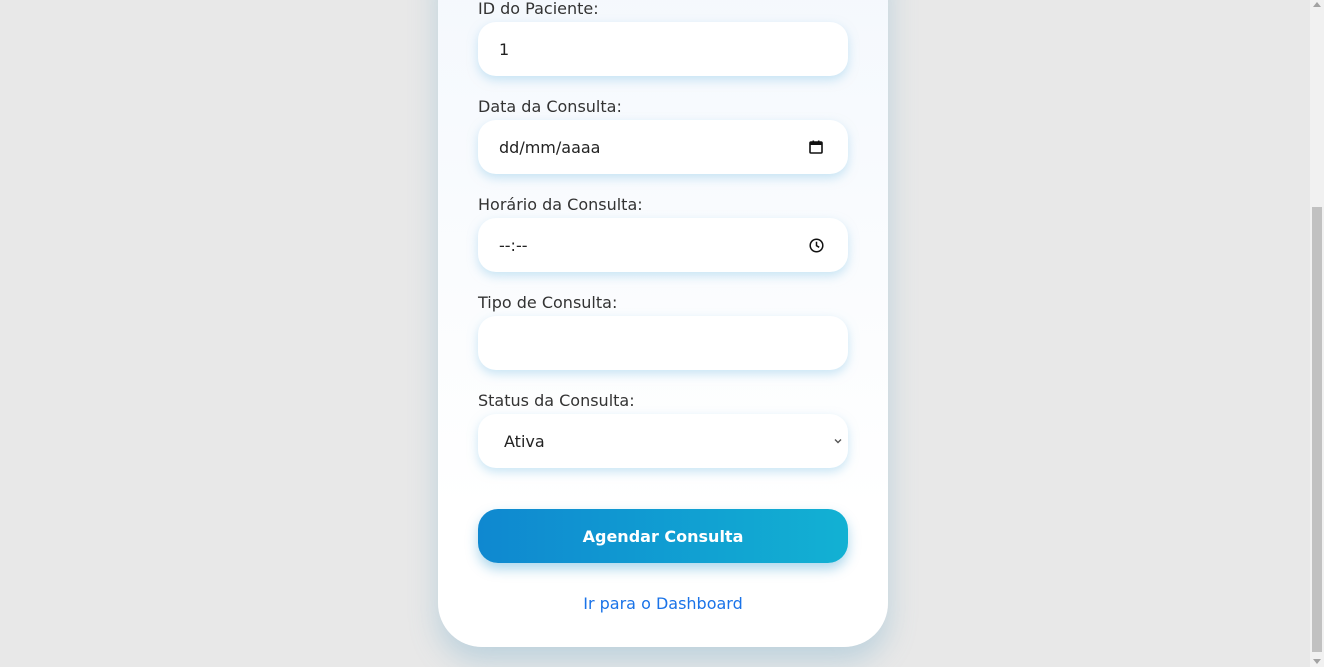 The image size is (1324, 667). I want to click on scroll-down-arrow-icon, so click(1317, 661).